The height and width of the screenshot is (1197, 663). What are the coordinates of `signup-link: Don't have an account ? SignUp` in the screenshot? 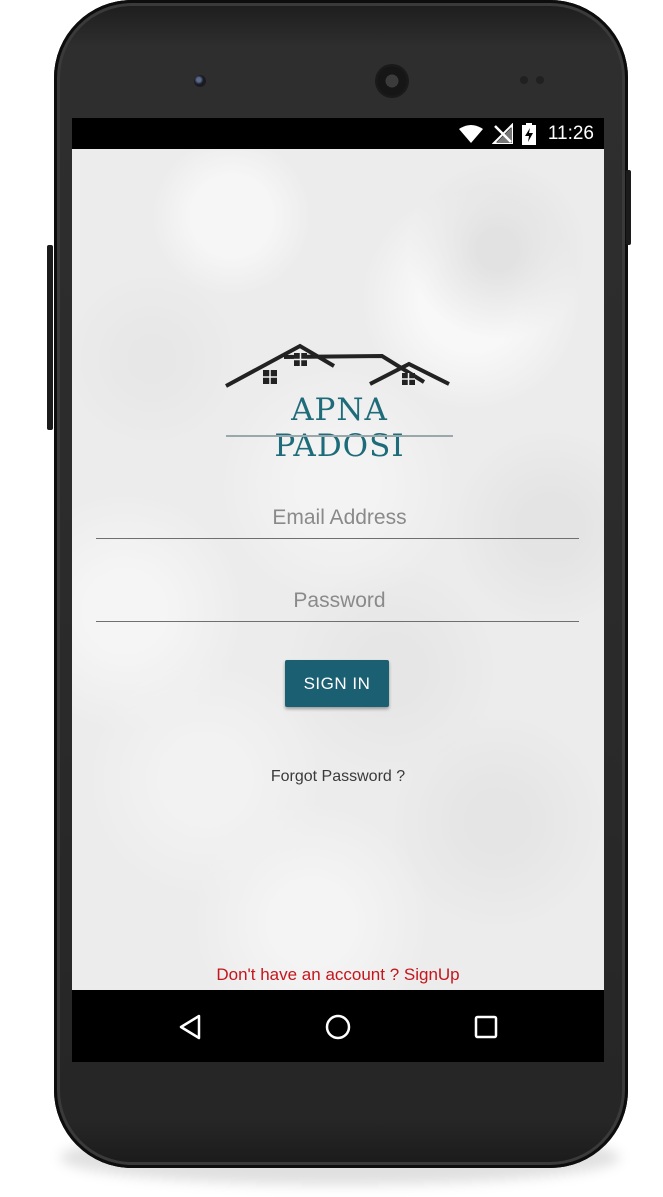 It's located at (338, 975).